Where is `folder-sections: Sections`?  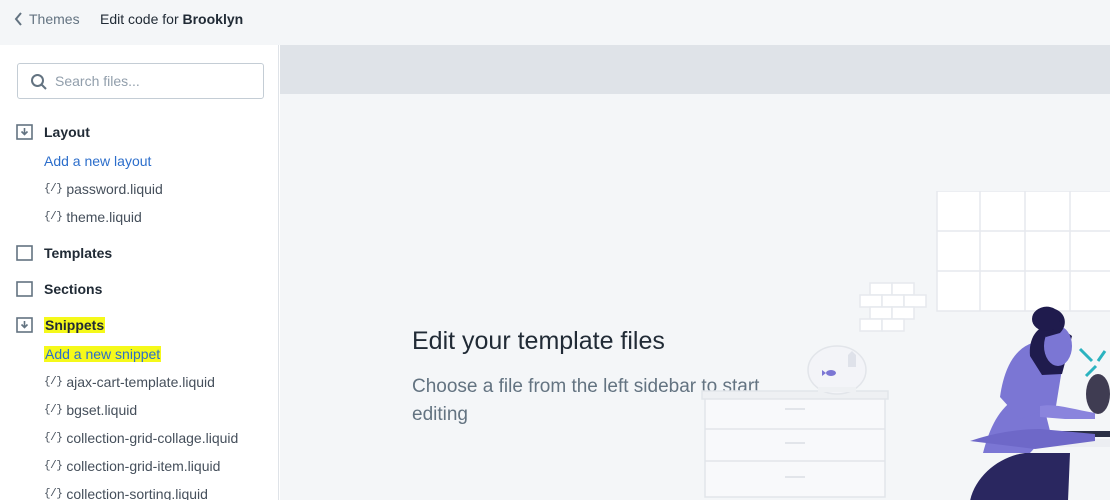
folder-sections: Sections is located at coordinates (59, 289).